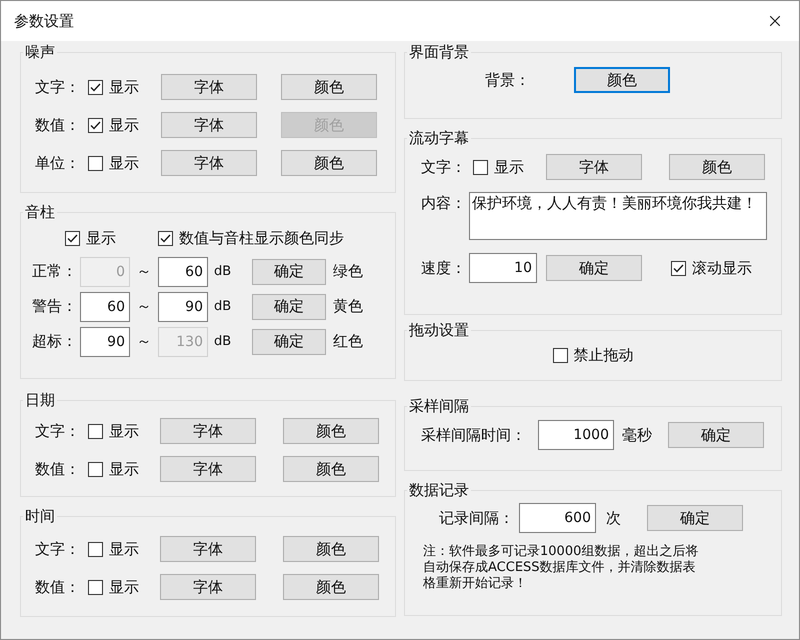  I want to click on speed-field: 10, so click(503, 268).